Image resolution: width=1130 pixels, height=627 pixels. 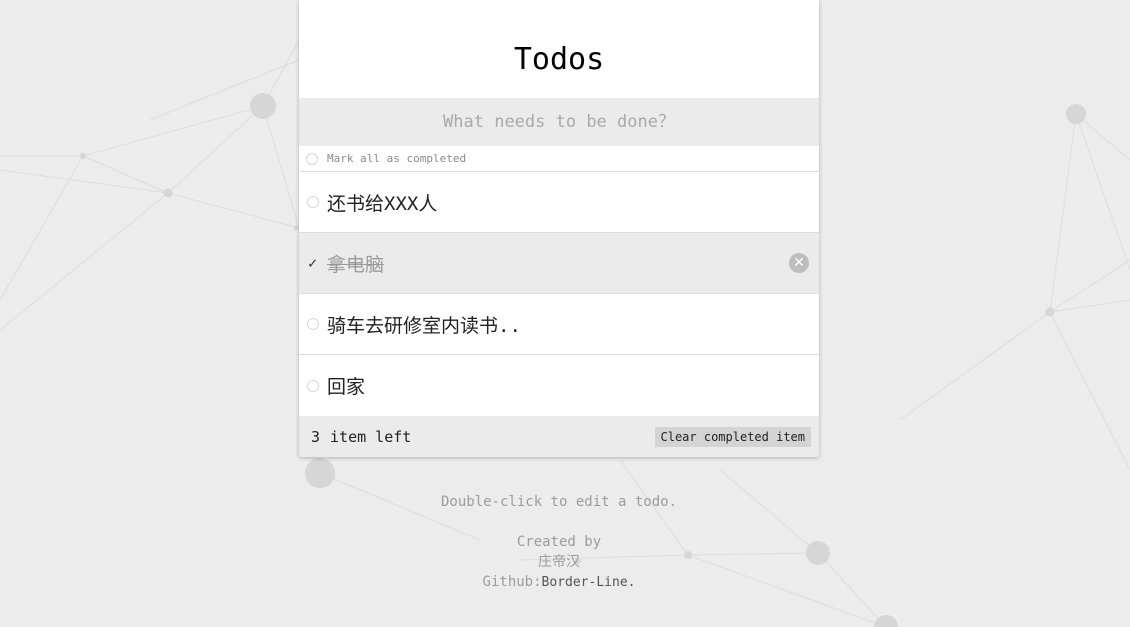 What do you see at coordinates (371, 436) in the screenshot?
I see `todo-count-label: item left` at bounding box center [371, 436].